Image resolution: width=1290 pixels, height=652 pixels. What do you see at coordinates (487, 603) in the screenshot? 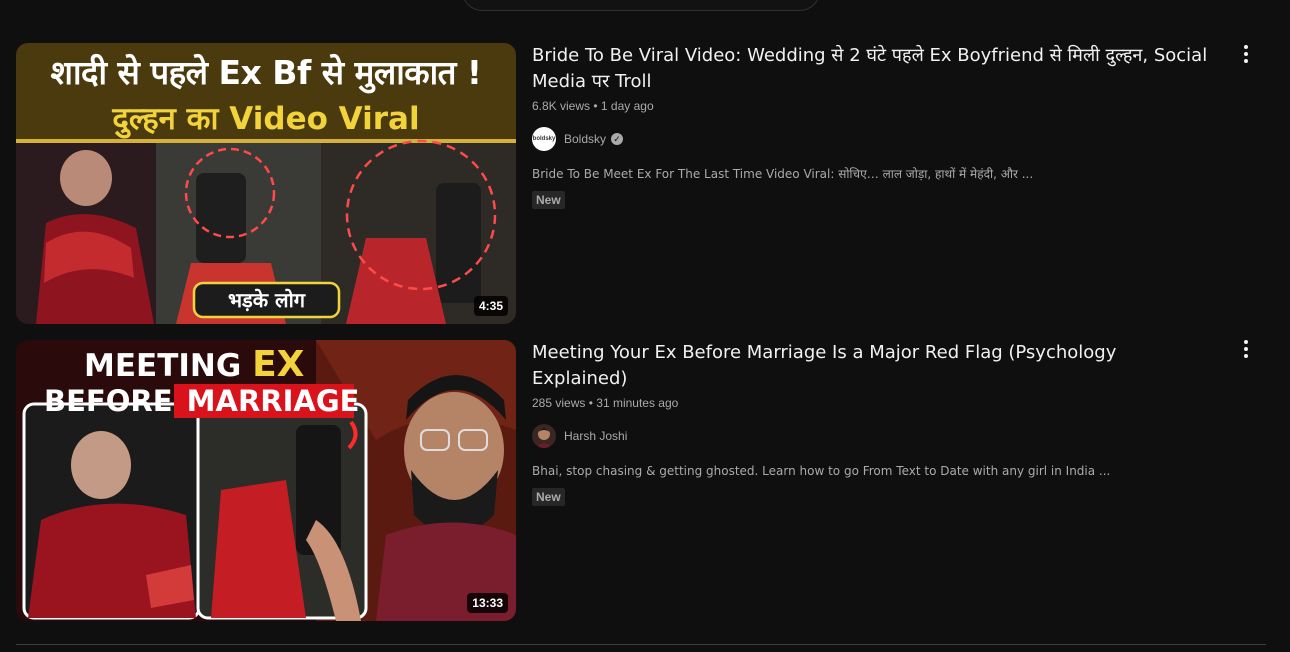
I see `video-duration: 13:33` at bounding box center [487, 603].